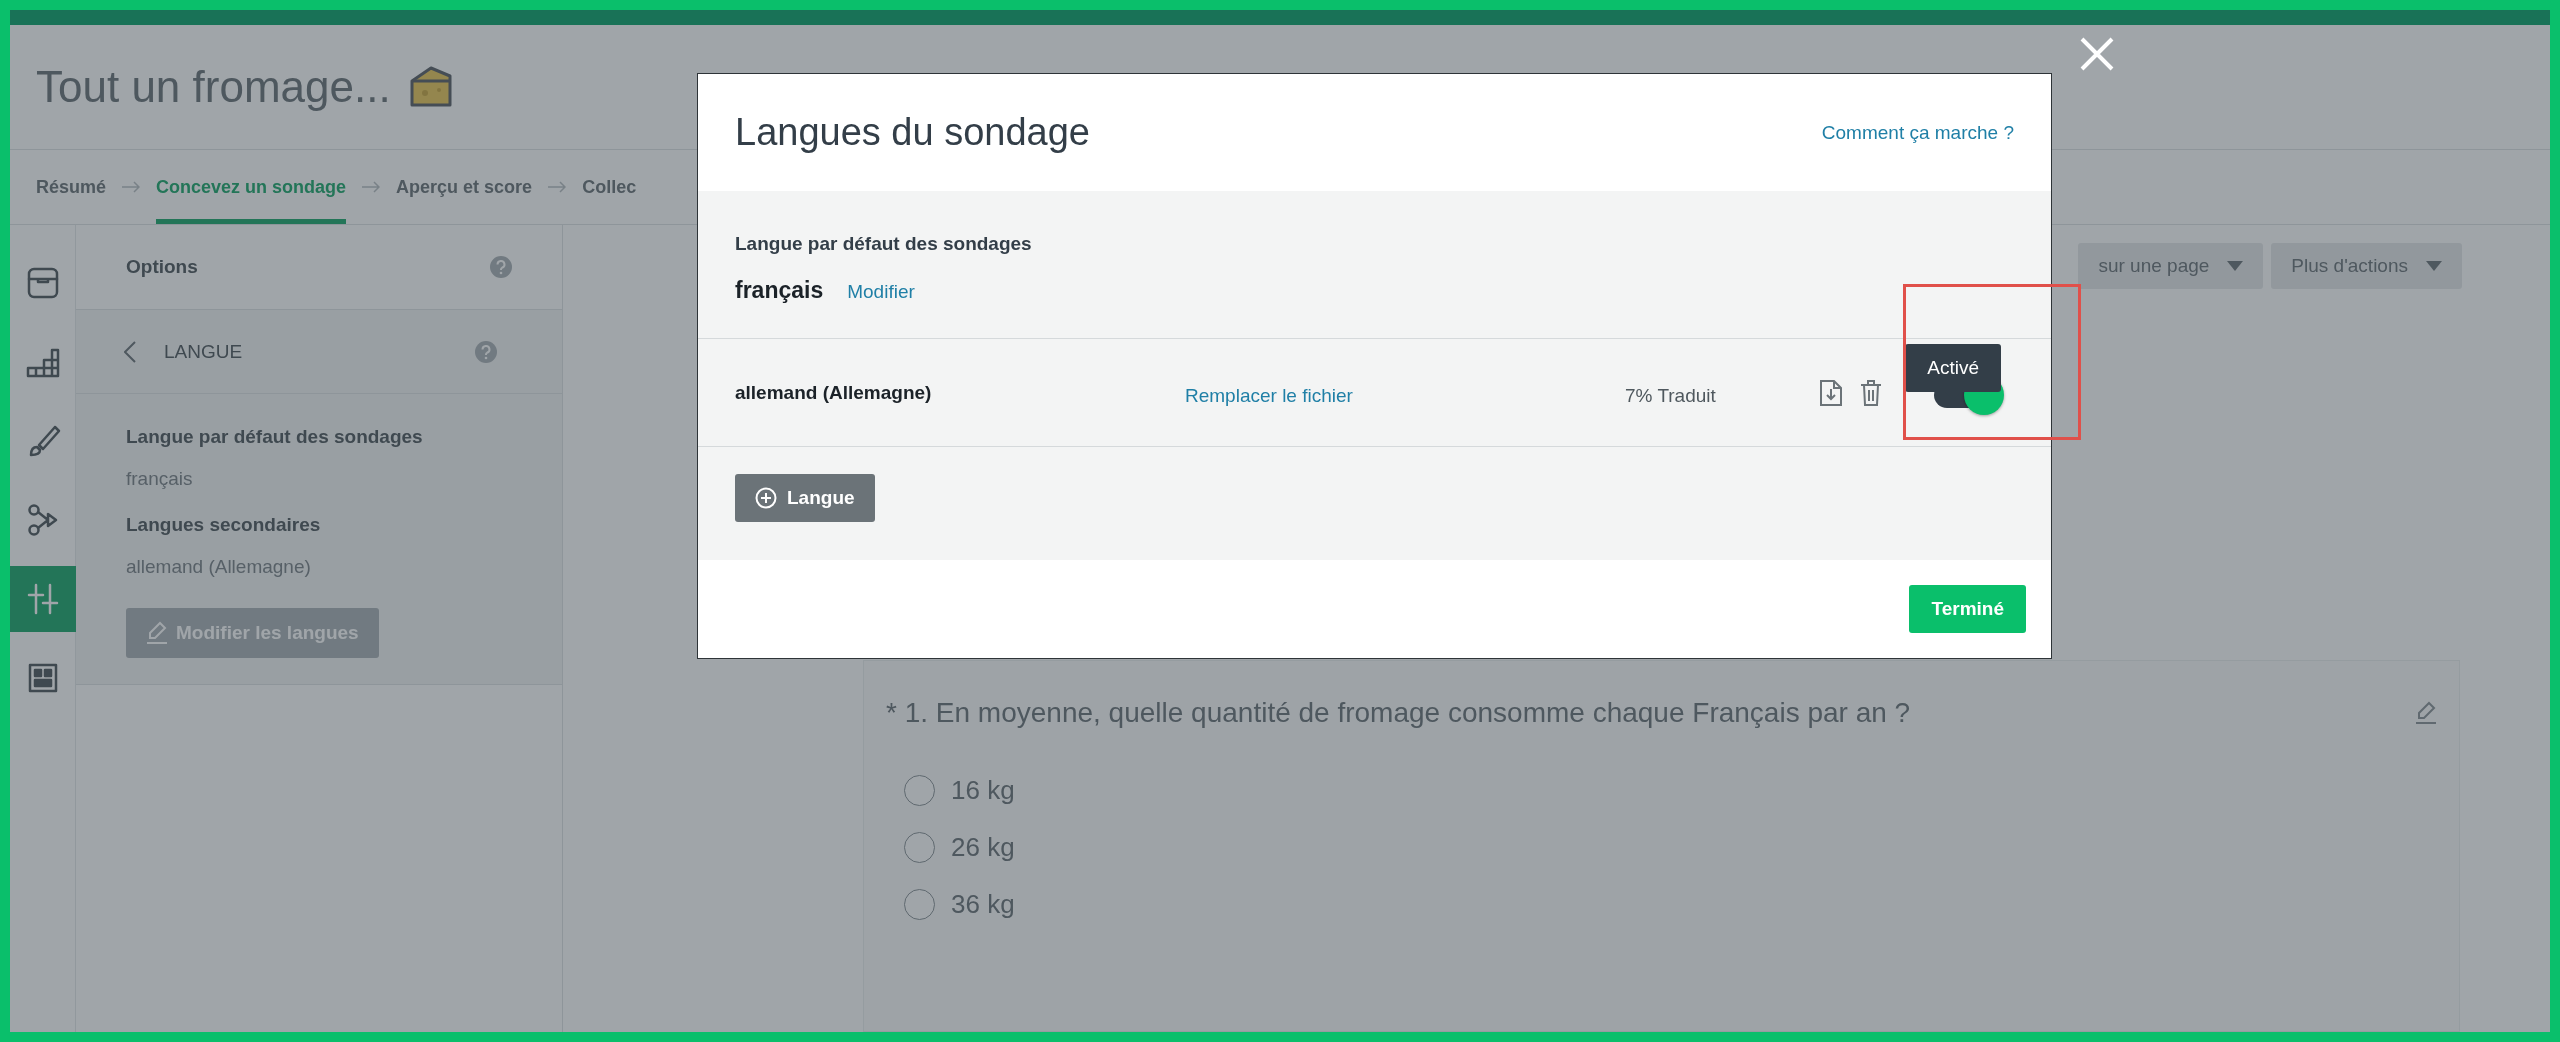 This screenshot has width=2560, height=1042. I want to click on answer-option: 36 kg, so click(1661, 904).